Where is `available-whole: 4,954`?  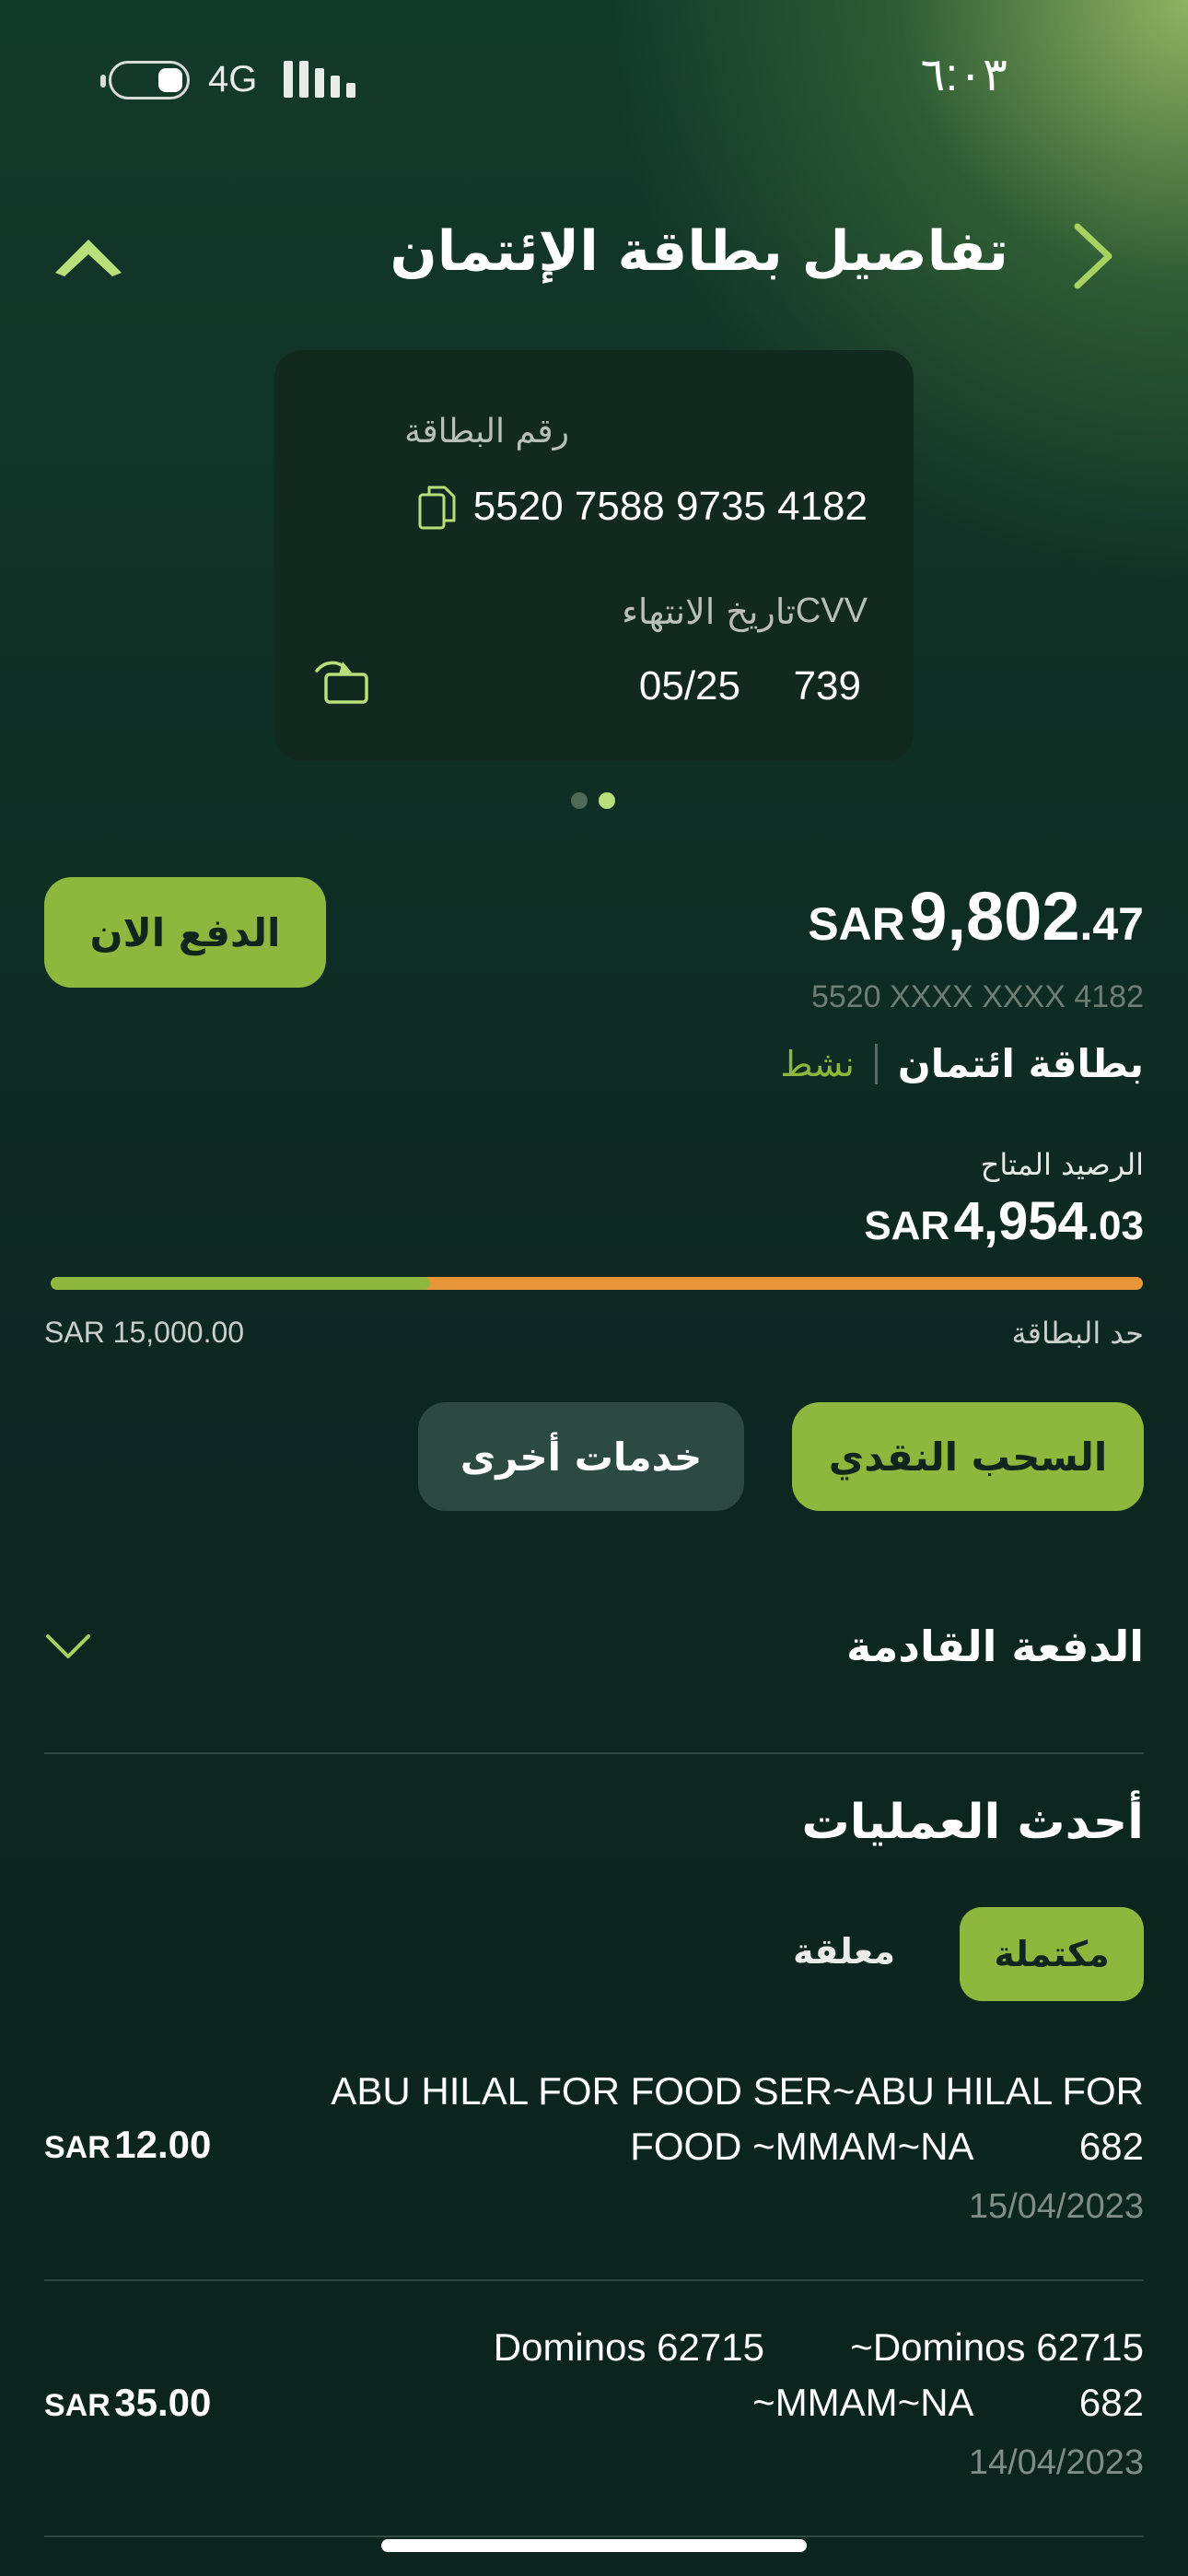
available-whole: 4,954 is located at coordinates (1020, 1221).